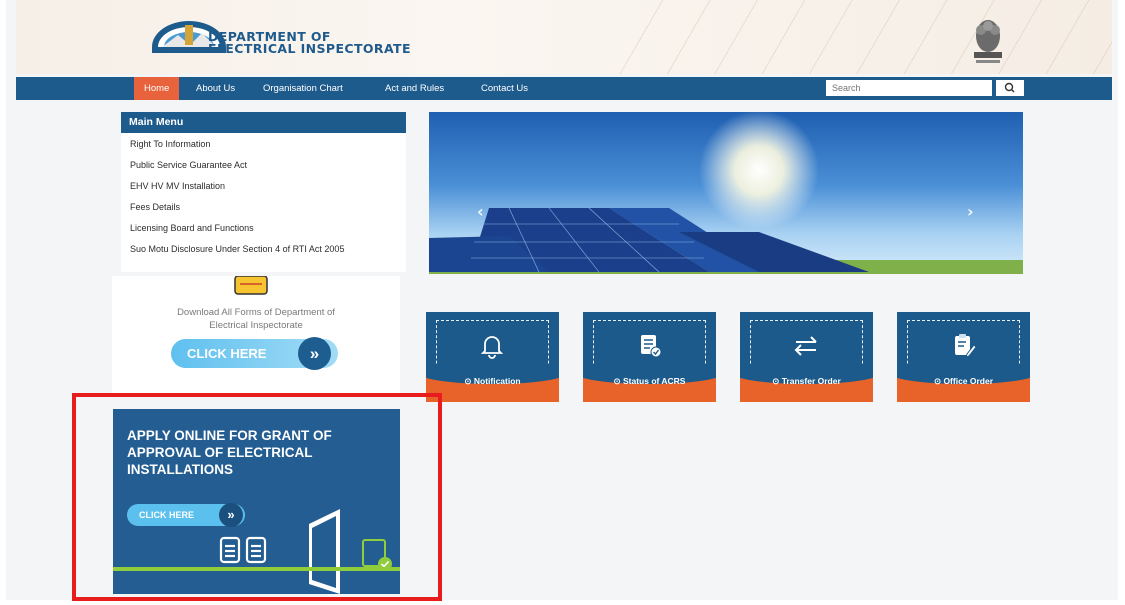 This screenshot has width=1125, height=605. I want to click on national-emblem-icon, so click(988, 41).